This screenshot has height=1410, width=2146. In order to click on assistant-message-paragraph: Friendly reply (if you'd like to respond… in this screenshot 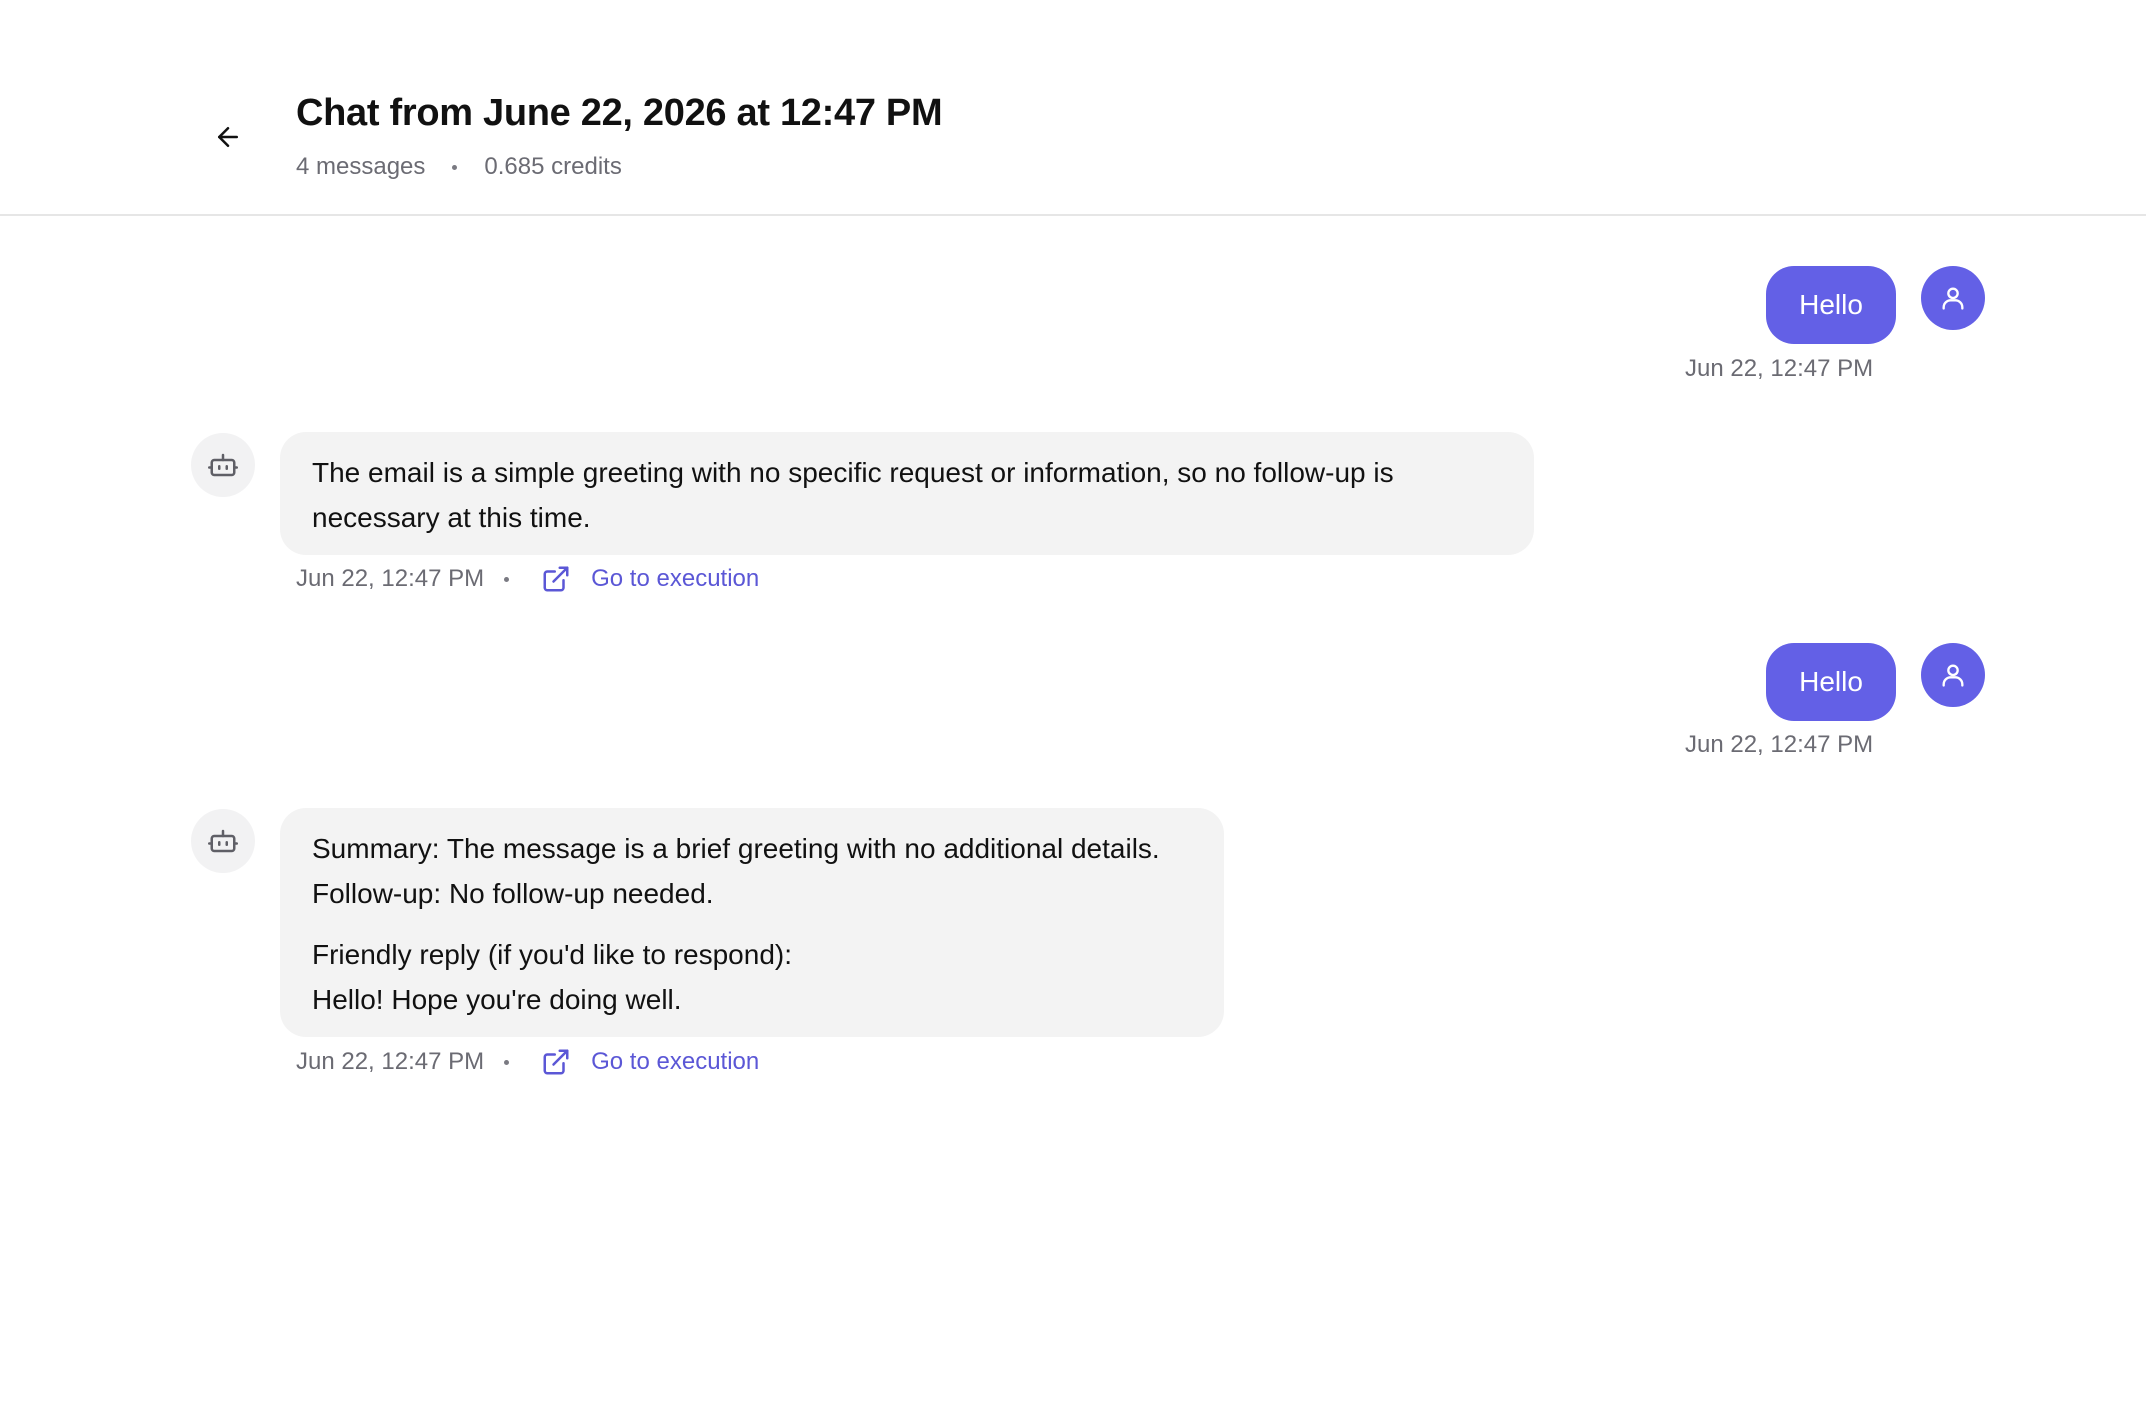, I will do `click(552, 977)`.